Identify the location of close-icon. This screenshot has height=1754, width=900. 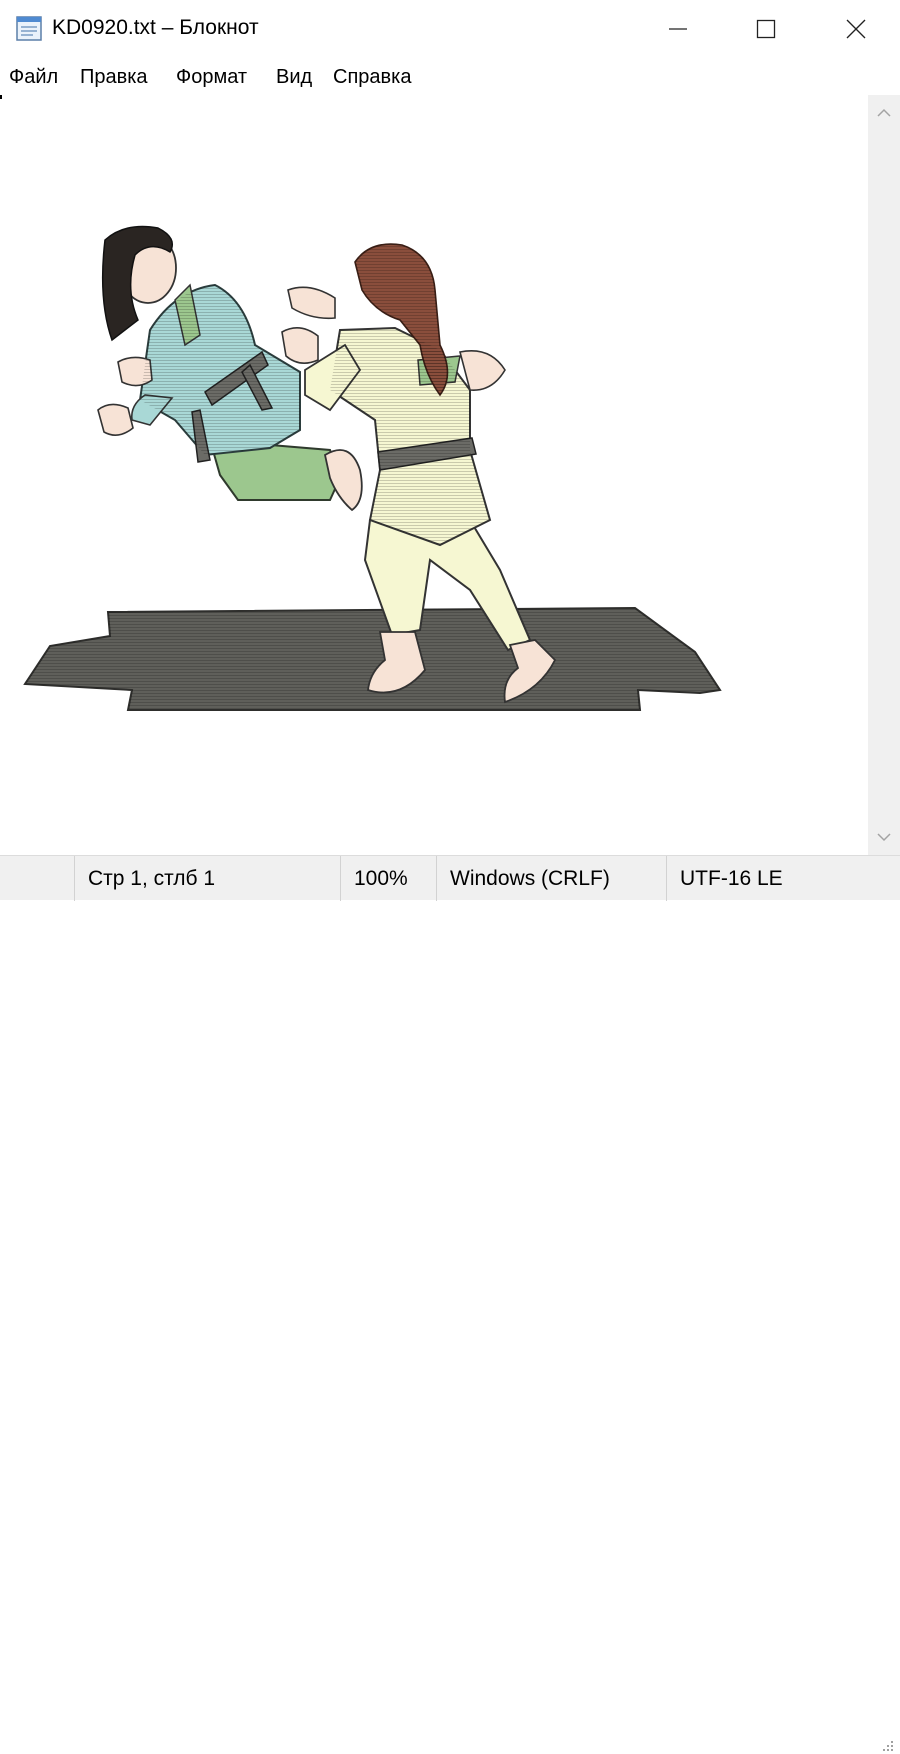
(856, 29).